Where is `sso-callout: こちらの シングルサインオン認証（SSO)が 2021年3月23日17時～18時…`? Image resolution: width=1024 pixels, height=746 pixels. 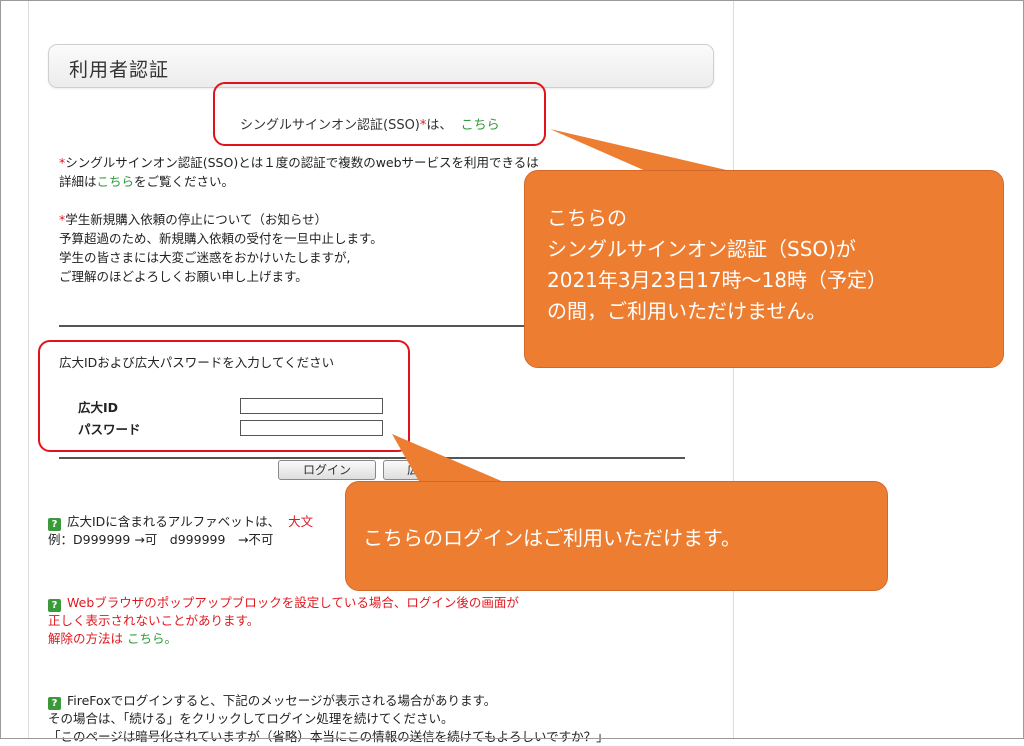
sso-callout: こちらの シングルサインオン認証（SSO)が 2021年3月23日17時～18時… is located at coordinates (764, 269).